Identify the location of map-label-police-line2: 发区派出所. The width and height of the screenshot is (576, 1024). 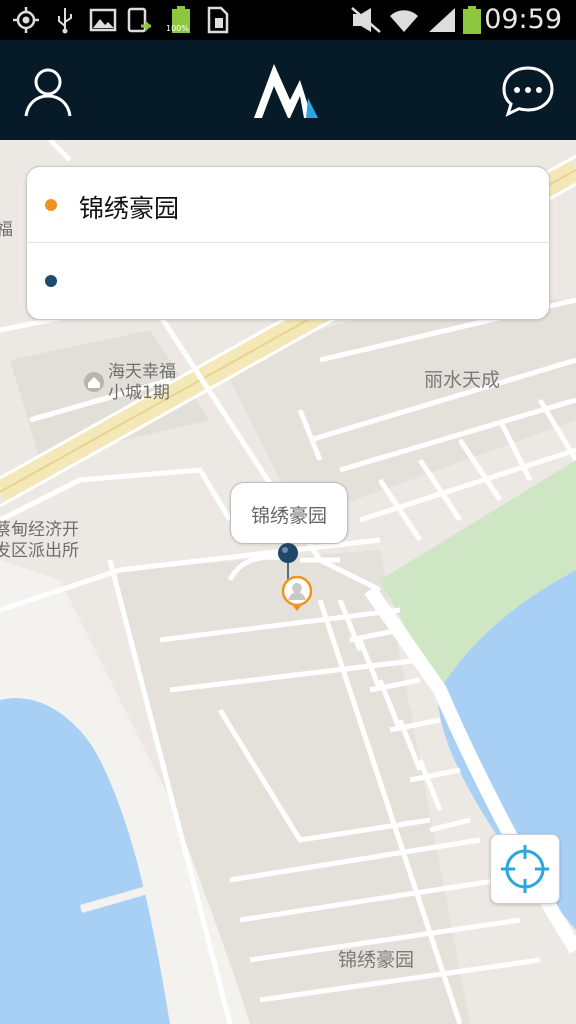
(39, 551).